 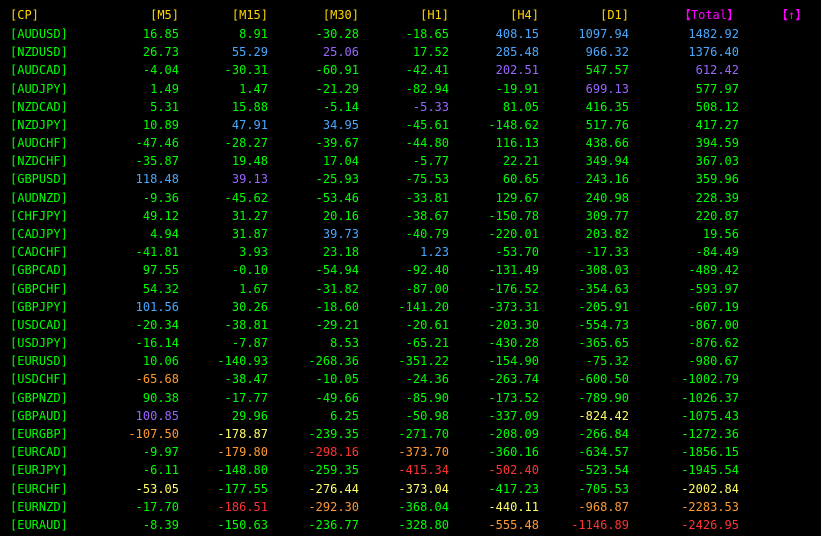 What do you see at coordinates (160, 470) in the screenshot?
I see `value-m5: -6.11` at bounding box center [160, 470].